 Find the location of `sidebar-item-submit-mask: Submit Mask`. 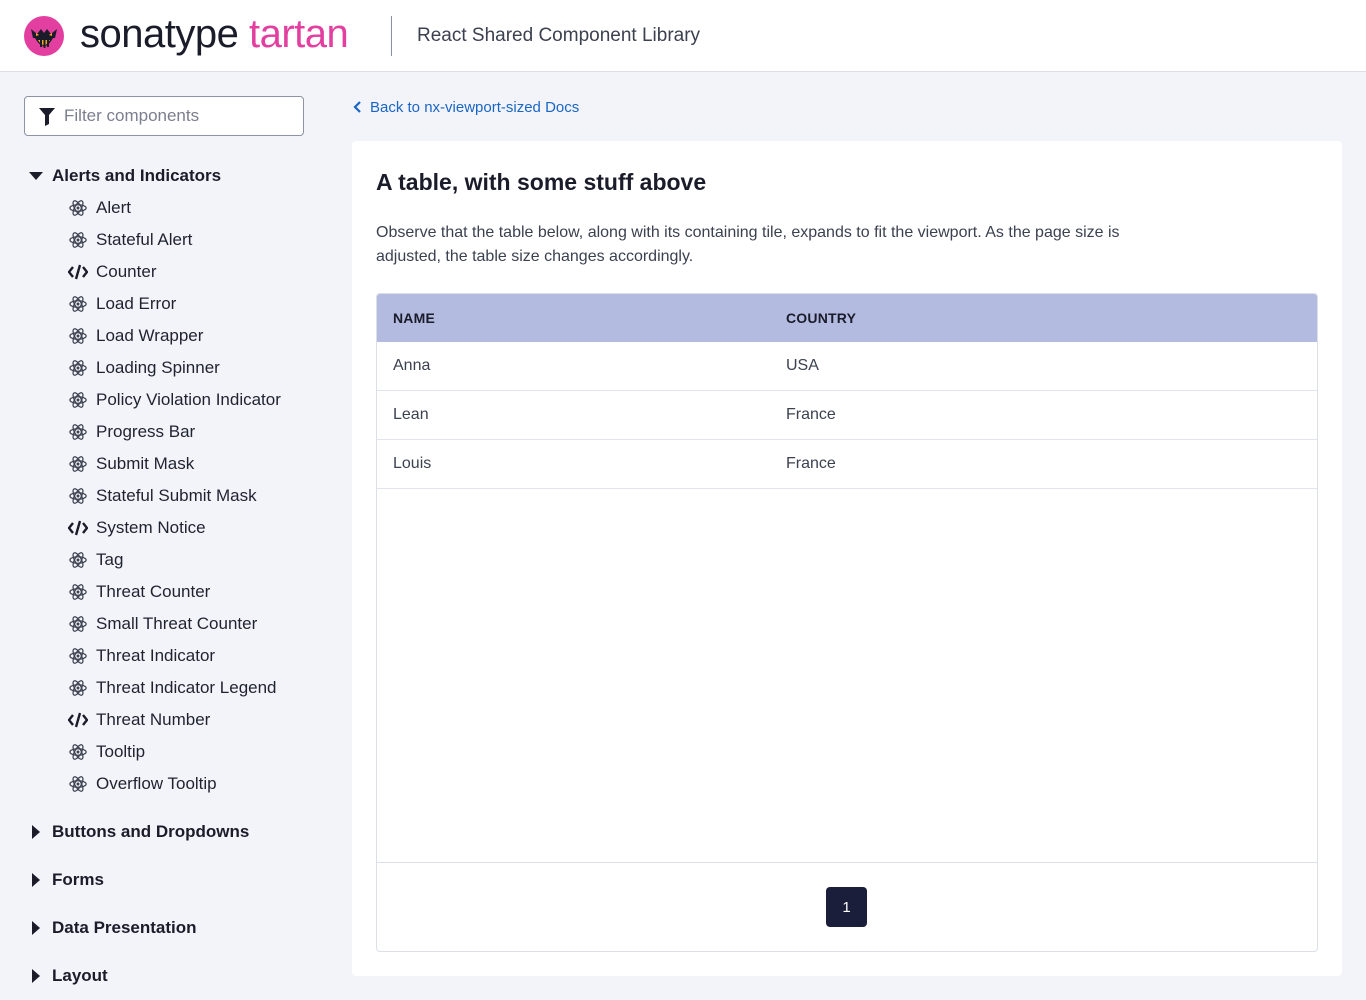

sidebar-item-submit-mask: Submit Mask is located at coordinates (131, 464).